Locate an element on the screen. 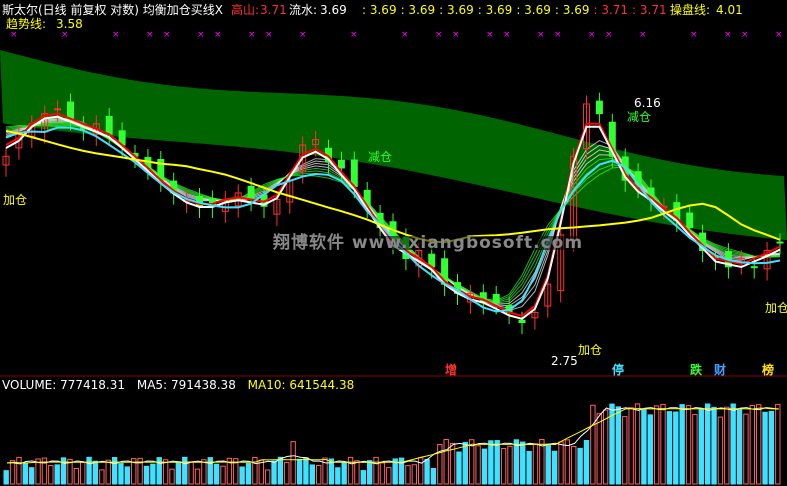  signal-cross-row: × × × × × × × × × × × × × × × × × × × × × × × × × is located at coordinates (396, 35).